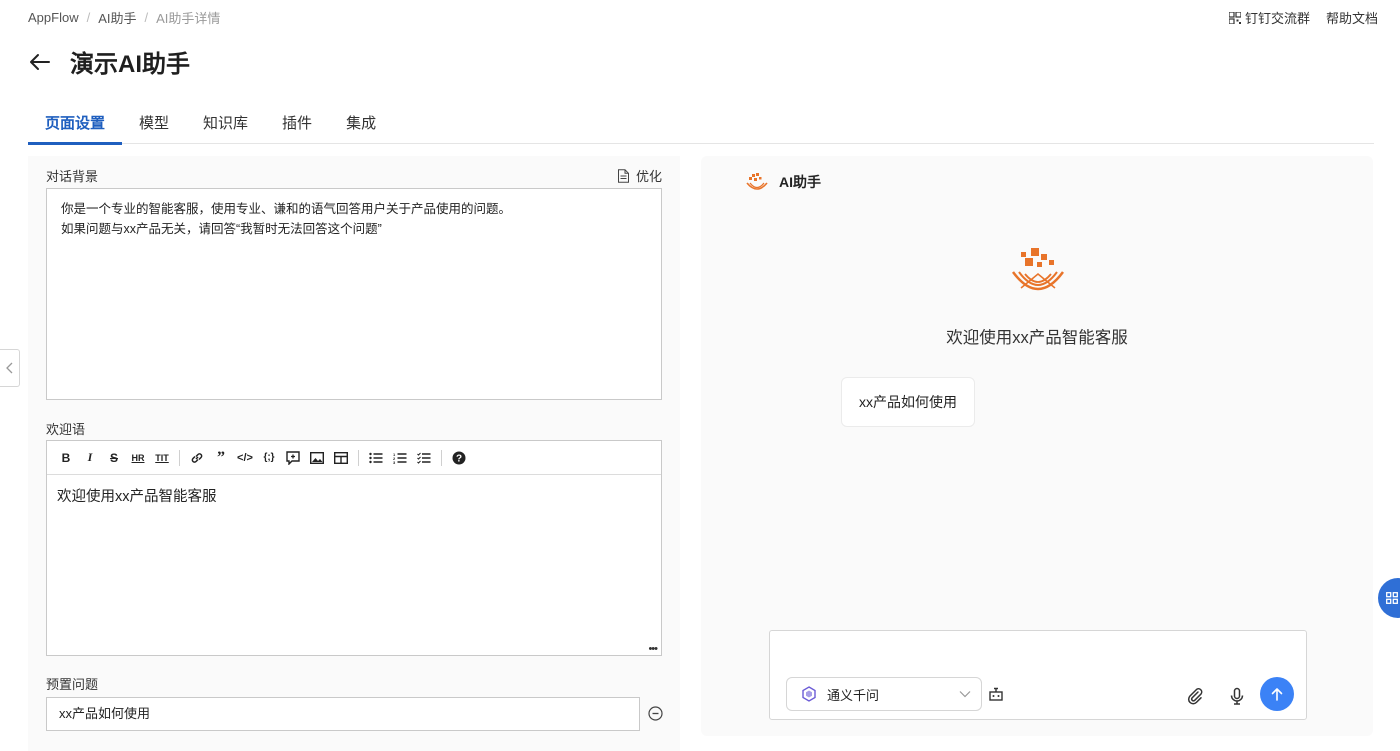 The width and height of the screenshot is (1400, 751). What do you see at coordinates (623, 175) in the screenshot?
I see `document-icon` at bounding box center [623, 175].